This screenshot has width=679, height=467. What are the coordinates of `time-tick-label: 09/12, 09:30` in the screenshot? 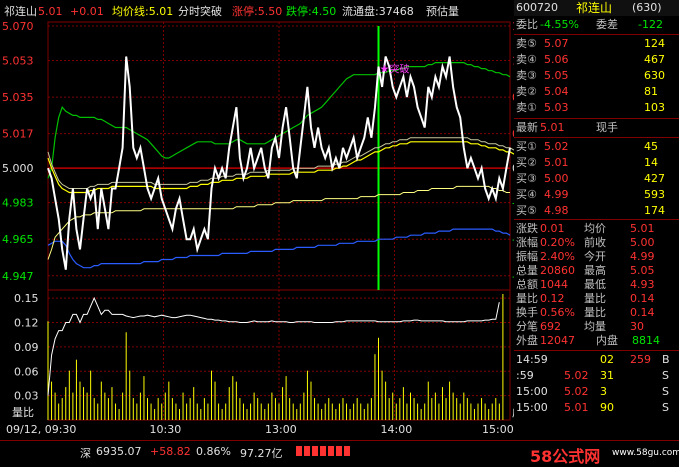 It's located at (41, 429).